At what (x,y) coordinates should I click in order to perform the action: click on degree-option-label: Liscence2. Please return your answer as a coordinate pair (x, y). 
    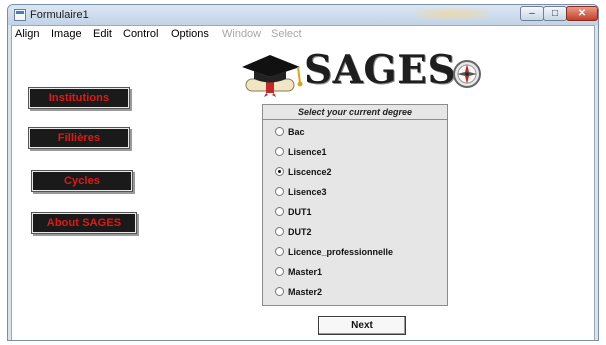
    Looking at the image, I should click on (310, 172).